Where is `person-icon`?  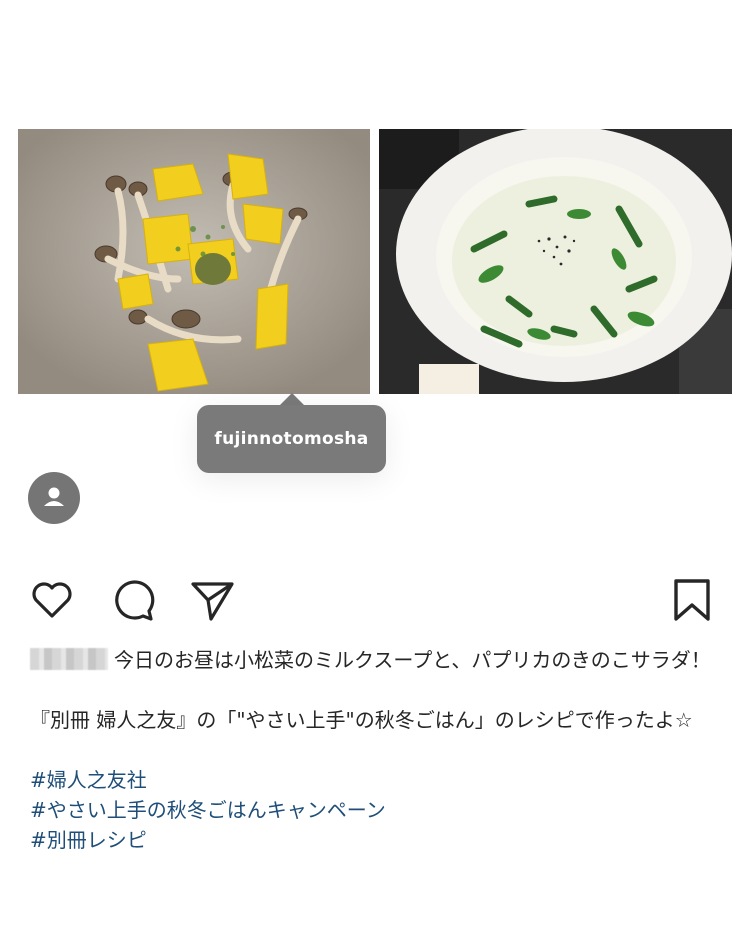
person-icon is located at coordinates (54, 498).